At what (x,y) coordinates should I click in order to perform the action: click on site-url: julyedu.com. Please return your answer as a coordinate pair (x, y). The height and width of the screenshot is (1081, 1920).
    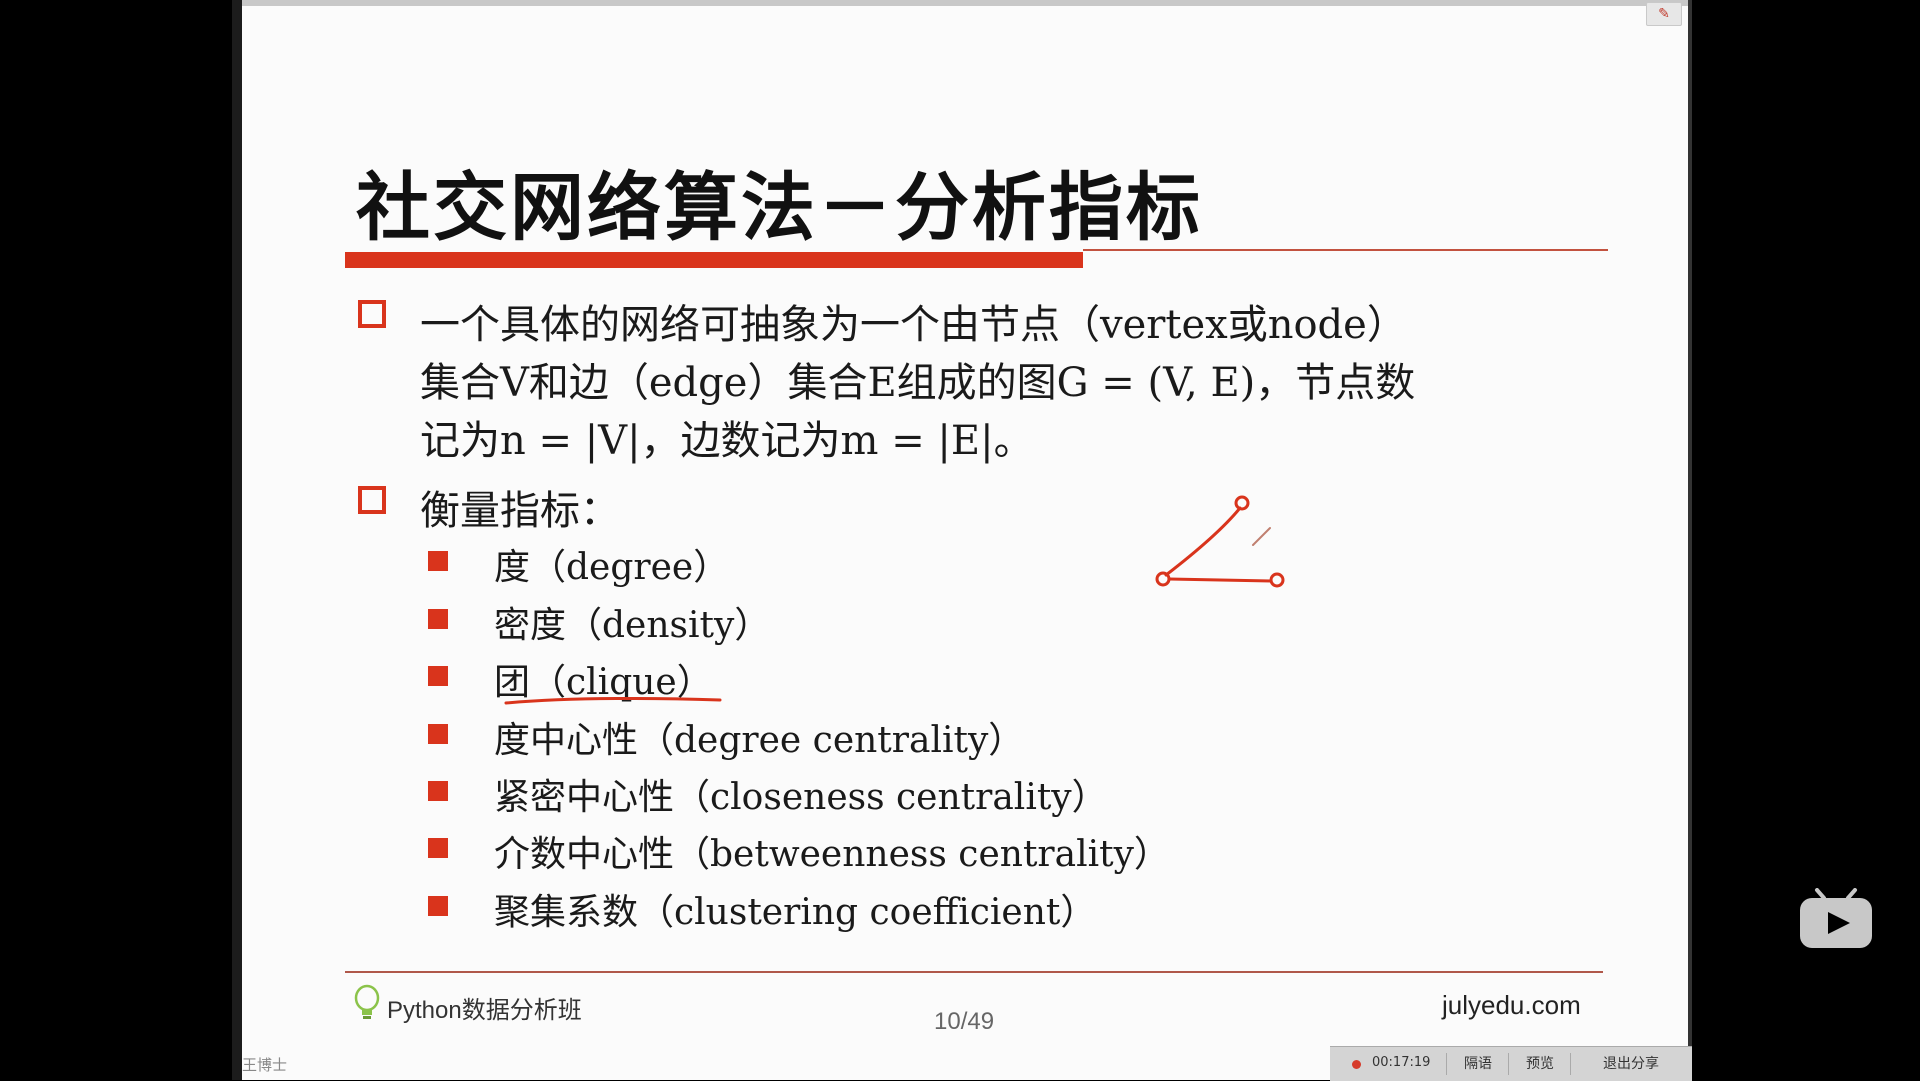
    Looking at the image, I should click on (1511, 1005).